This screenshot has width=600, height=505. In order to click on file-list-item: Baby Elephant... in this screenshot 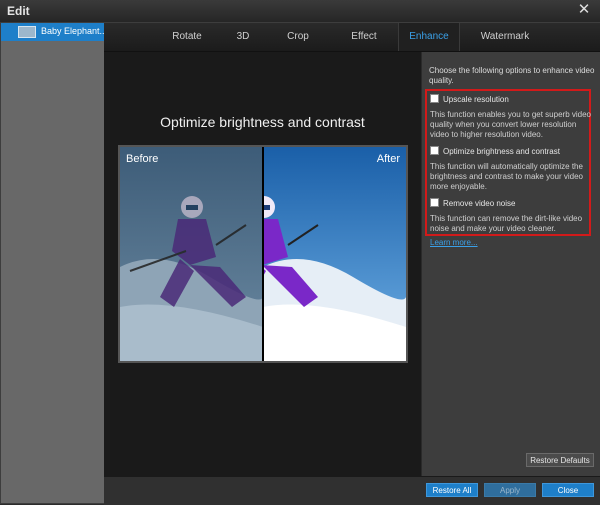, I will do `click(54, 32)`.